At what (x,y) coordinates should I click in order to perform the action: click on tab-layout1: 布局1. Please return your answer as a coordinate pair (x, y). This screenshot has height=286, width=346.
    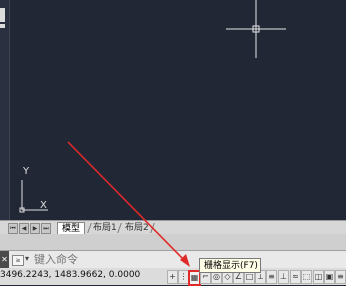
    Looking at the image, I should click on (105, 228).